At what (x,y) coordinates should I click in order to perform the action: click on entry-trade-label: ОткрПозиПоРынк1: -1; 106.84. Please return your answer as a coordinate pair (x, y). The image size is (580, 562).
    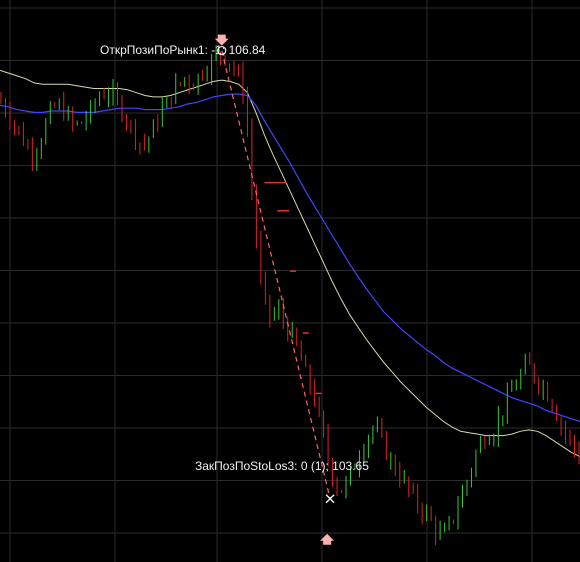
    Looking at the image, I should click on (183, 50).